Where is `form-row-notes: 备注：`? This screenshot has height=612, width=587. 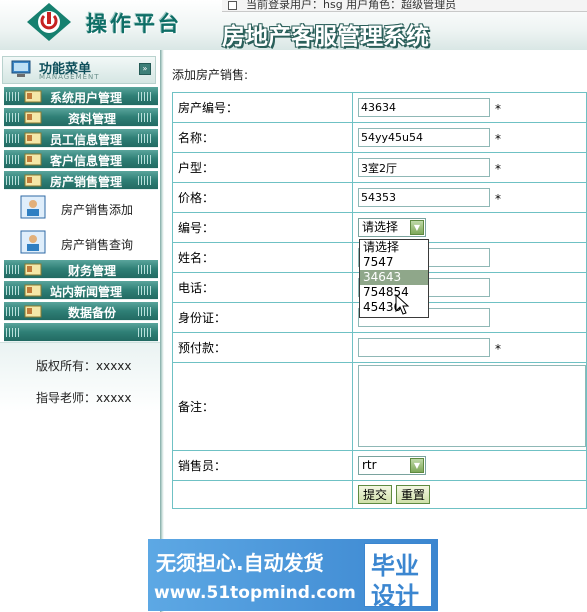
form-row-notes: 备注： is located at coordinates (379, 406).